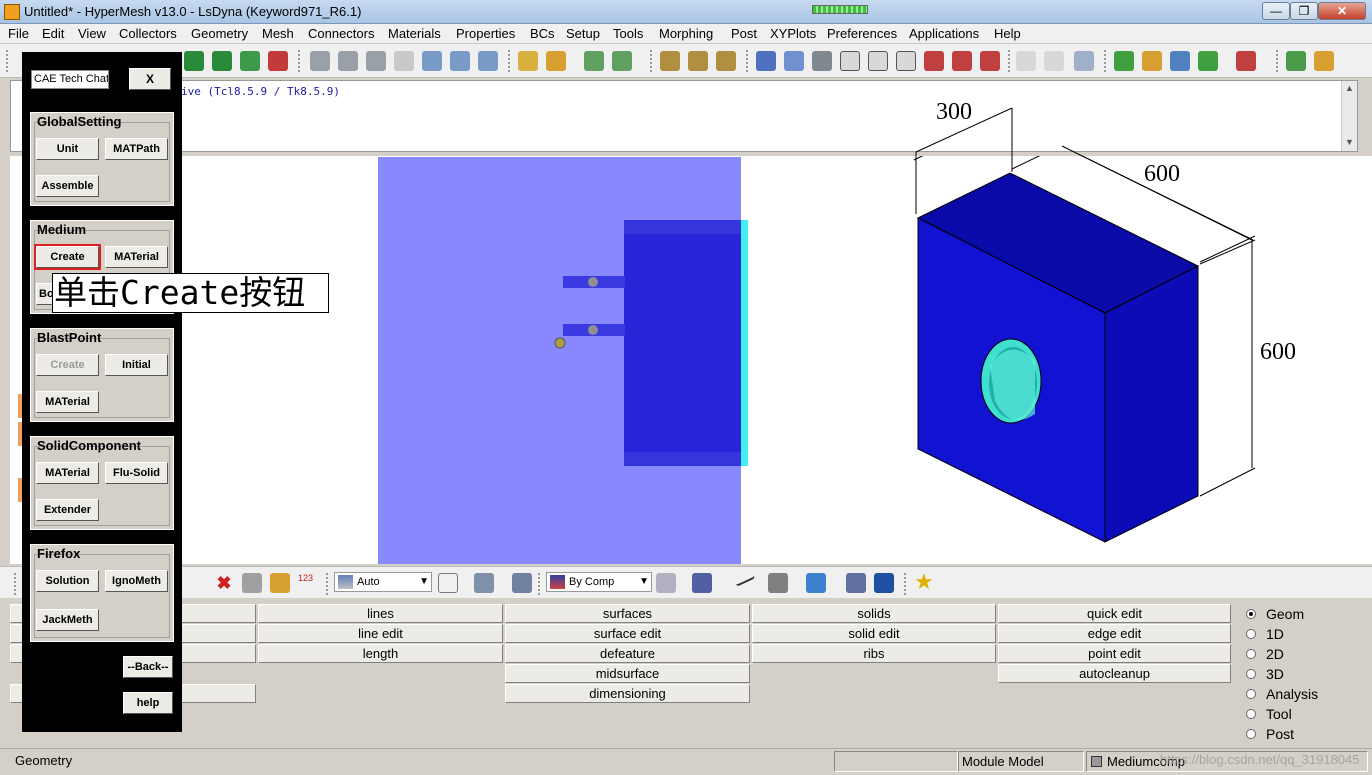 This screenshot has width=1372, height=775. What do you see at coordinates (874, 633) in the screenshot?
I see `solid-edit-button: solid edit` at bounding box center [874, 633].